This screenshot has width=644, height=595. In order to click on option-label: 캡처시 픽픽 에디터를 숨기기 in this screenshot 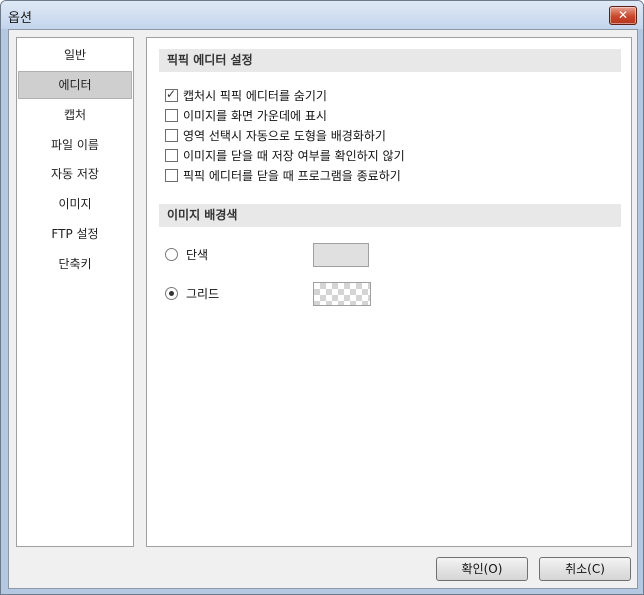, I will do `click(255, 96)`.